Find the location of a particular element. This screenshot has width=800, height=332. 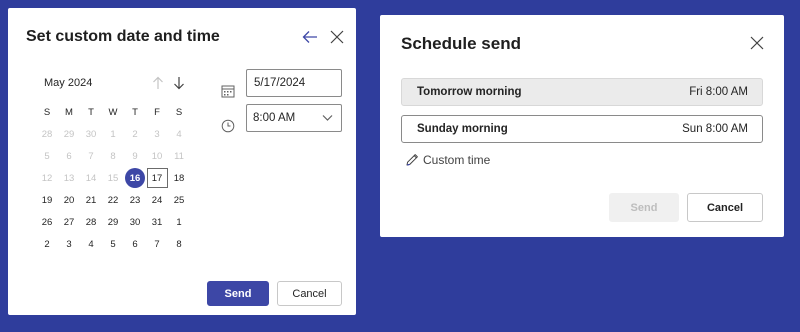

calendar-day-number: 16 is located at coordinates (135, 178).